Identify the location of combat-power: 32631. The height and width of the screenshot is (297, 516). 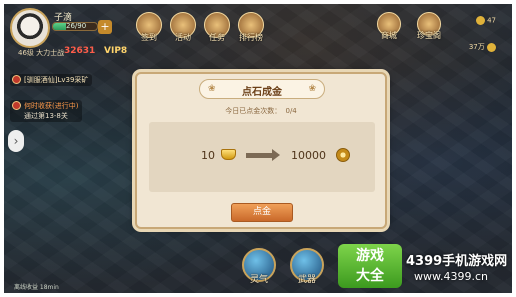
(80, 51).